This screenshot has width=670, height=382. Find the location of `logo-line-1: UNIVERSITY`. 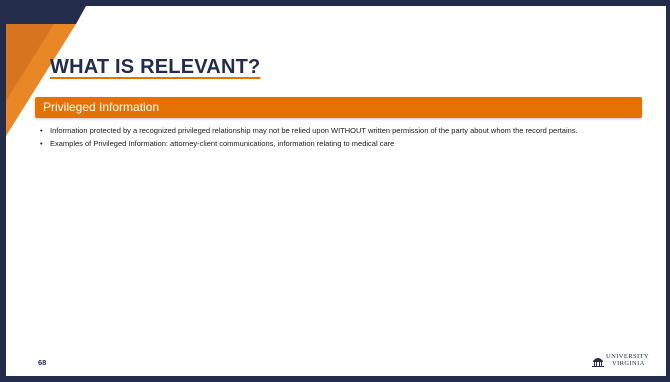

logo-line-1: UNIVERSITY is located at coordinates (627, 356).